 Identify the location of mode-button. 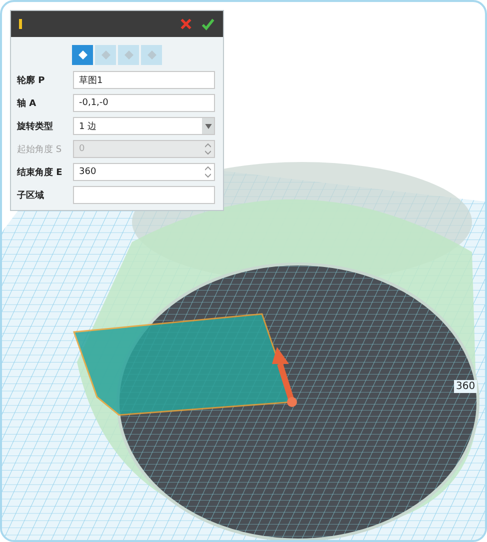
(82, 55).